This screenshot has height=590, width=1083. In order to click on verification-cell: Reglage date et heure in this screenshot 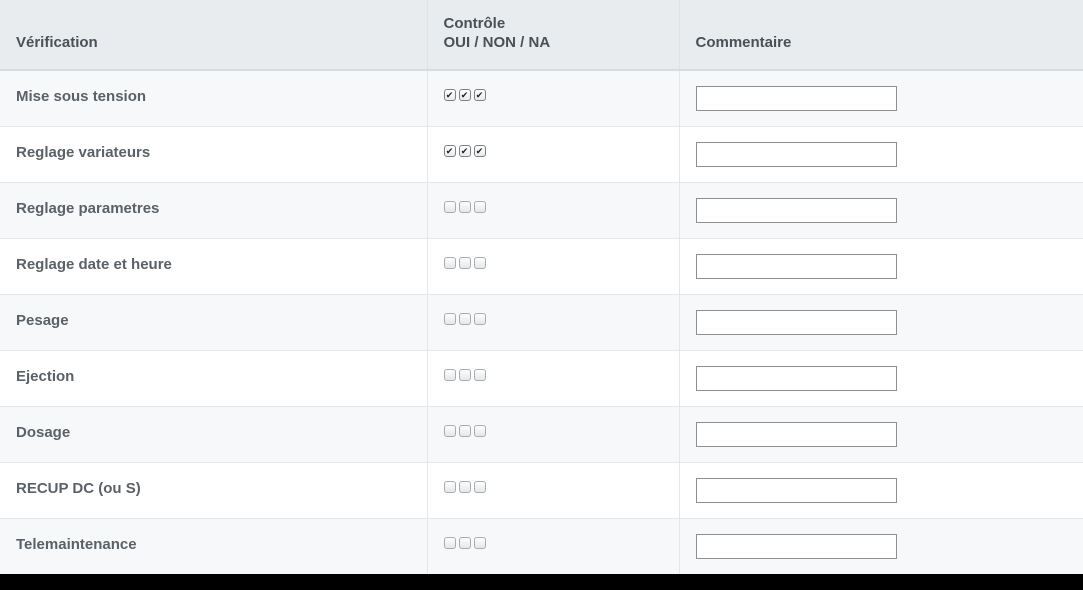, I will do `click(214, 265)`.